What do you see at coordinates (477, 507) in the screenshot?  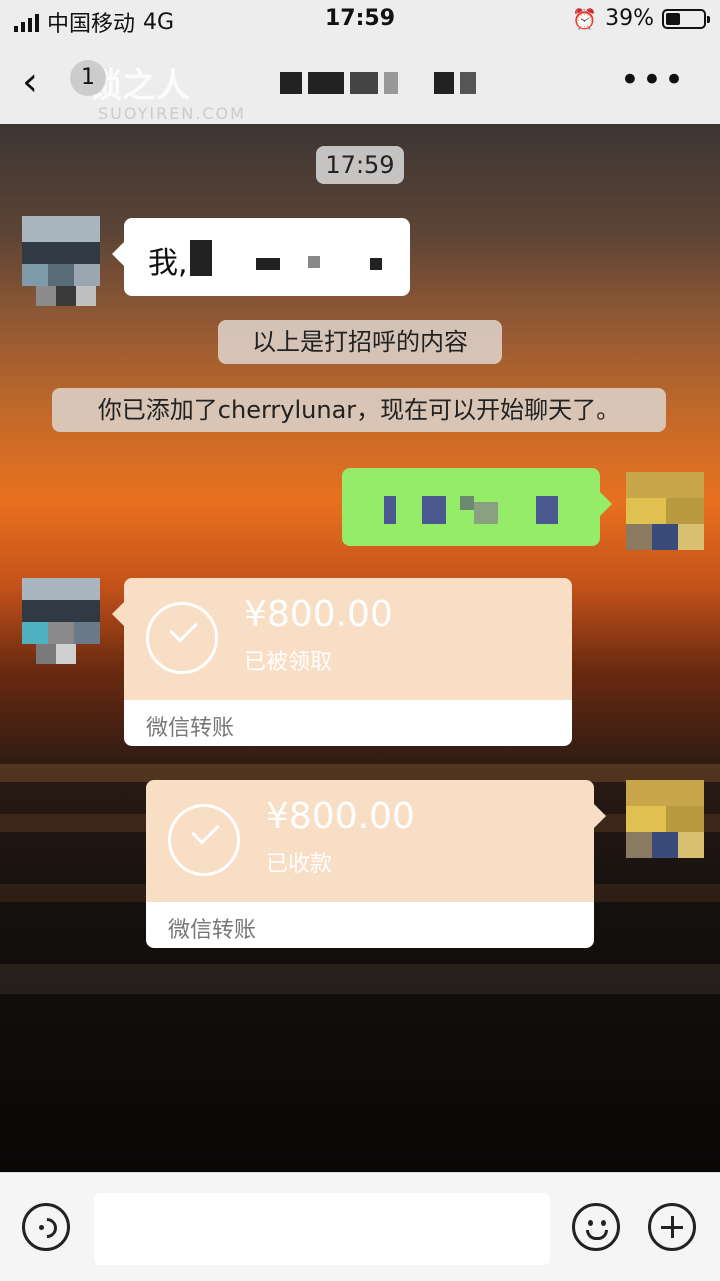 I see `outgoing-message-bubble` at bounding box center [477, 507].